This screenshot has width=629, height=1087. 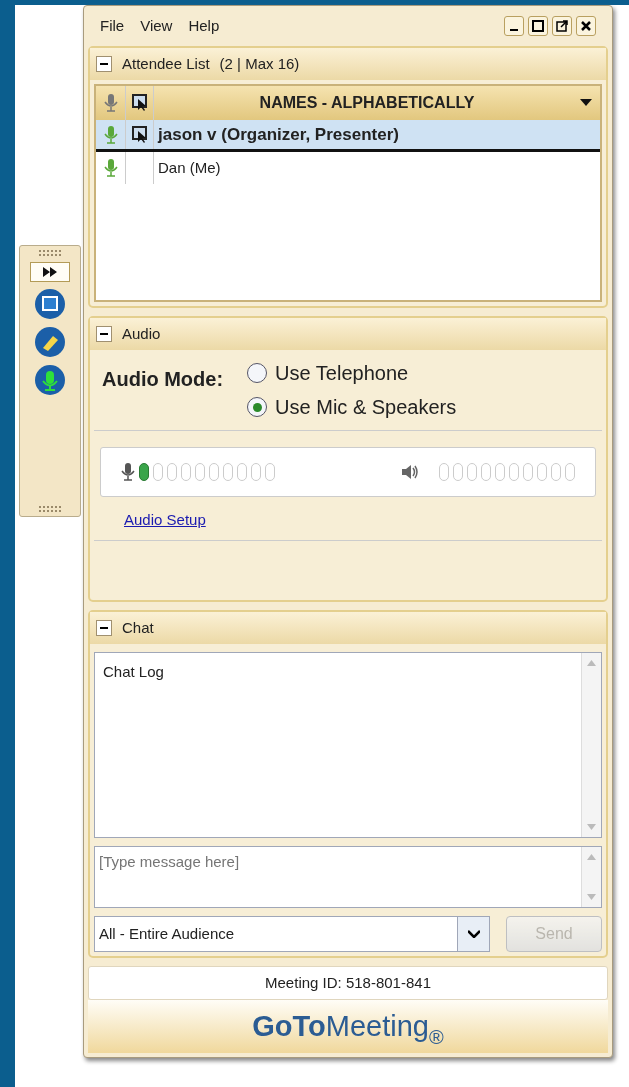 I want to click on minimize-button, so click(x=514, y=26).